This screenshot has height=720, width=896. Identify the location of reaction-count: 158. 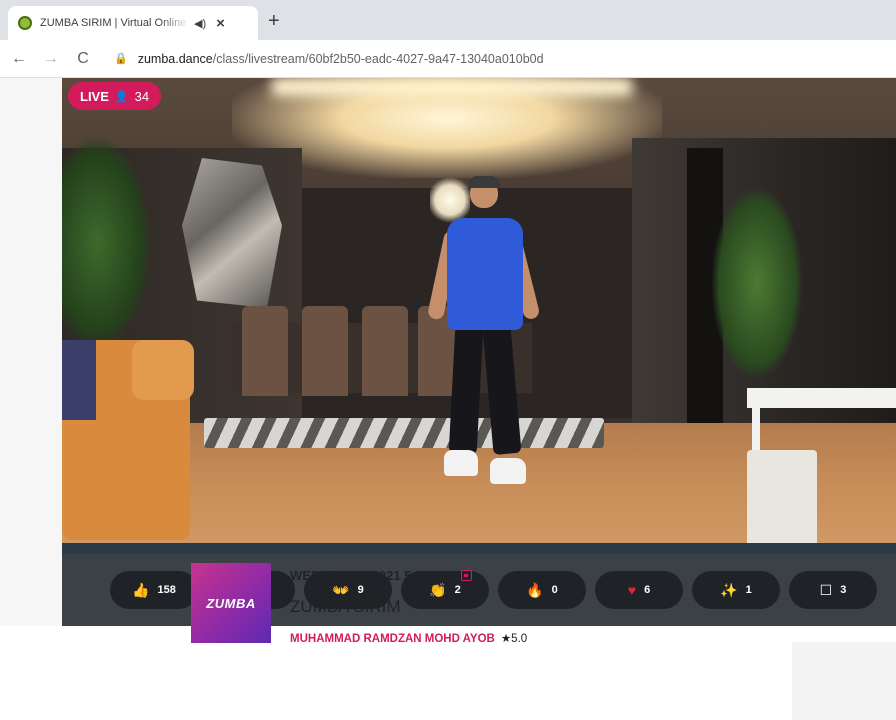
(166, 590).